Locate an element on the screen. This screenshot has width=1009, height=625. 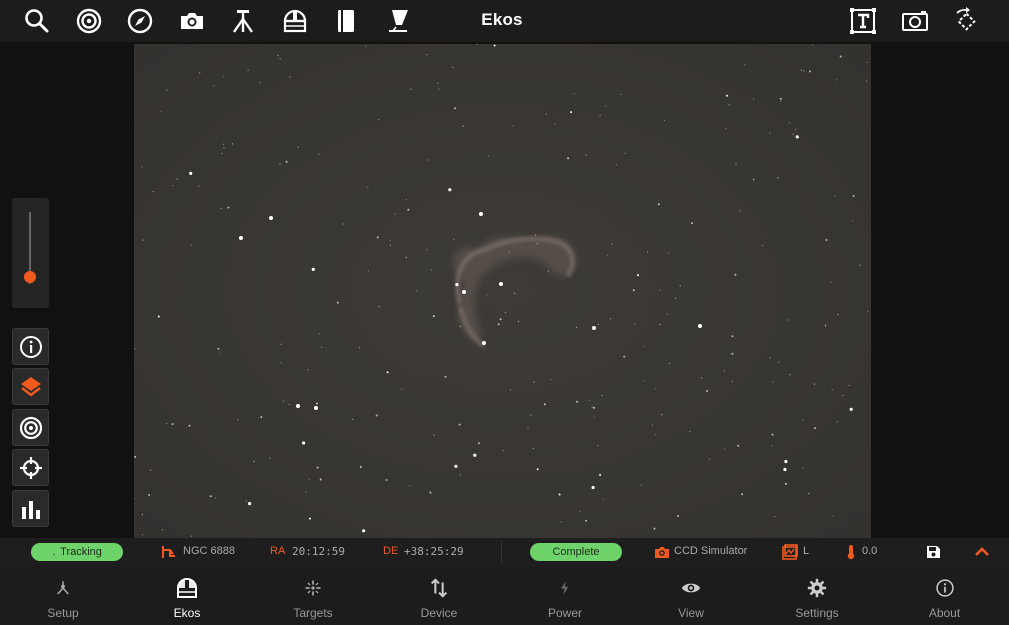
setup-icon is located at coordinates (63, 588).